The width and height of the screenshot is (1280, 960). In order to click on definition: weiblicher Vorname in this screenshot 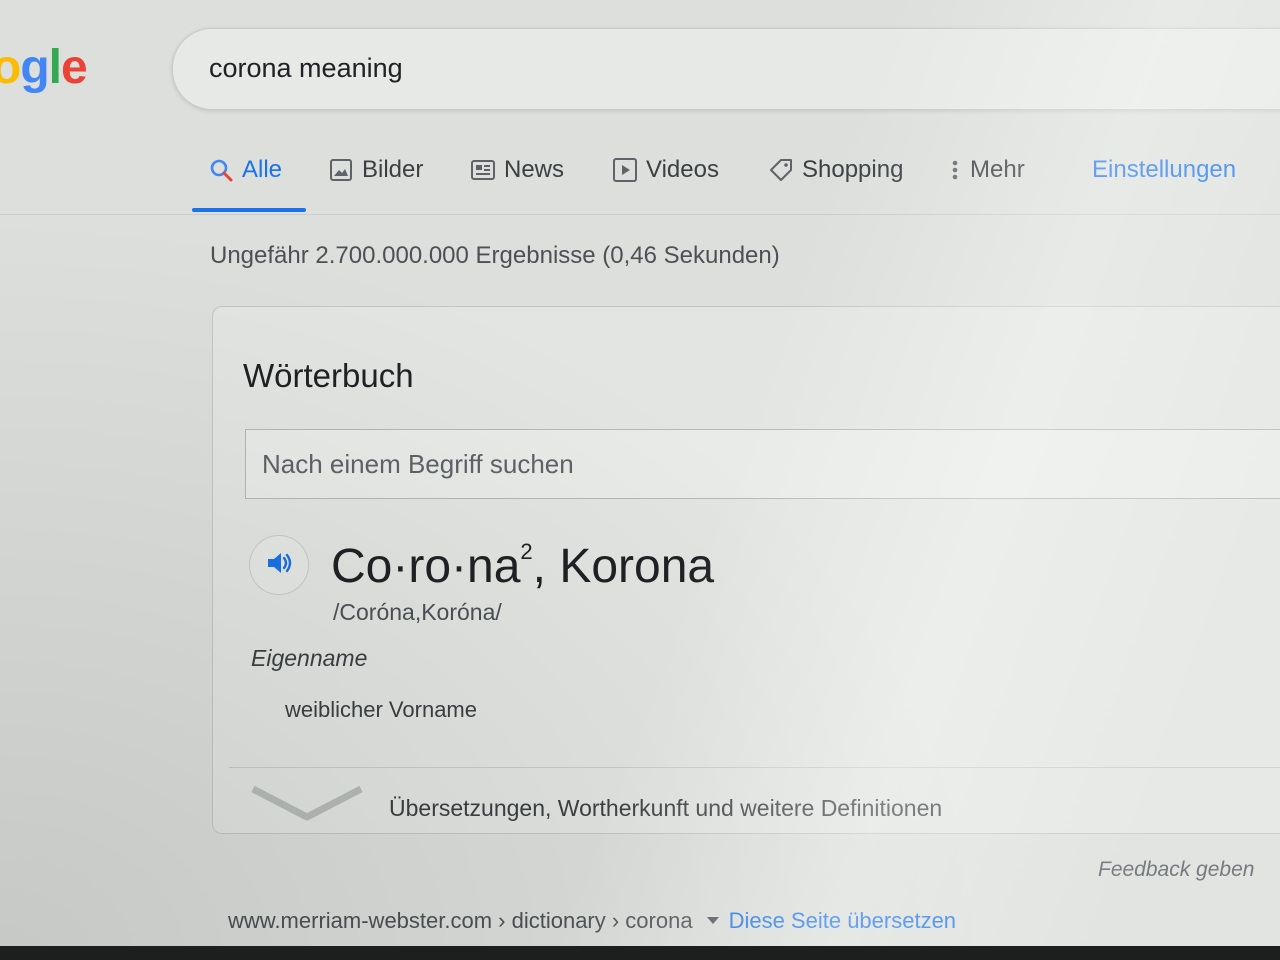, I will do `click(381, 709)`.